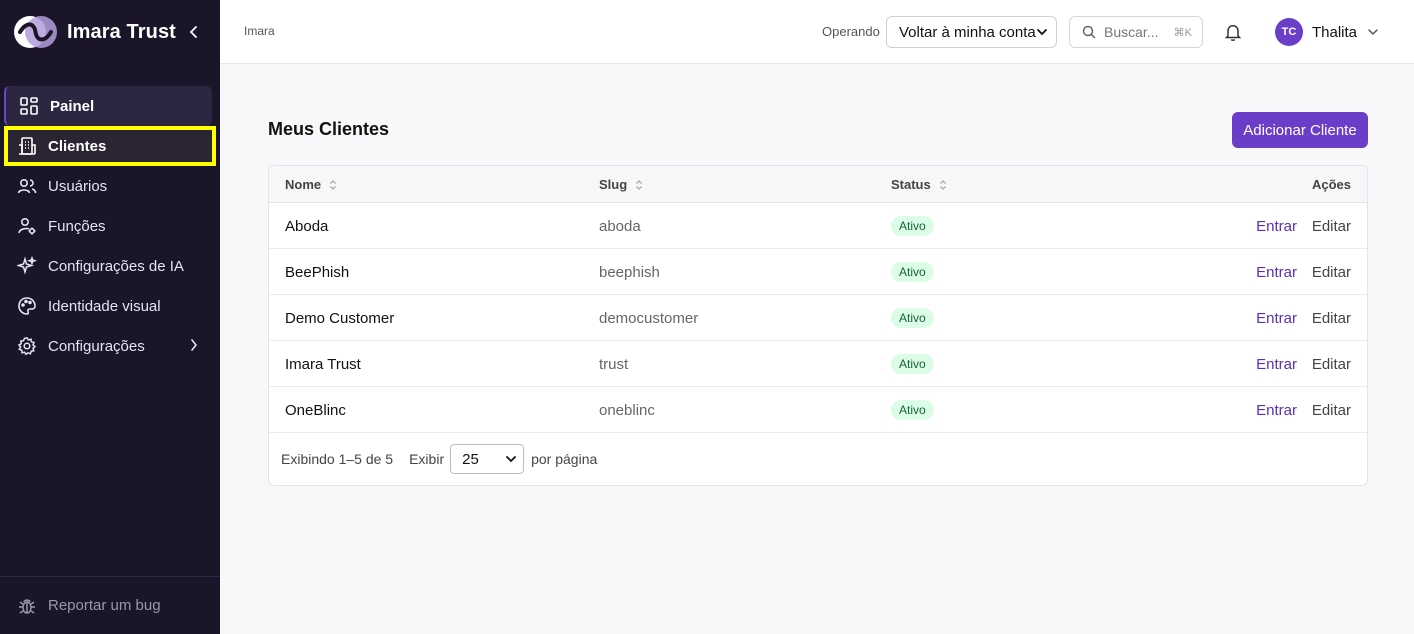 This screenshot has width=1414, height=634. I want to click on user-role-icon, so click(27, 226).